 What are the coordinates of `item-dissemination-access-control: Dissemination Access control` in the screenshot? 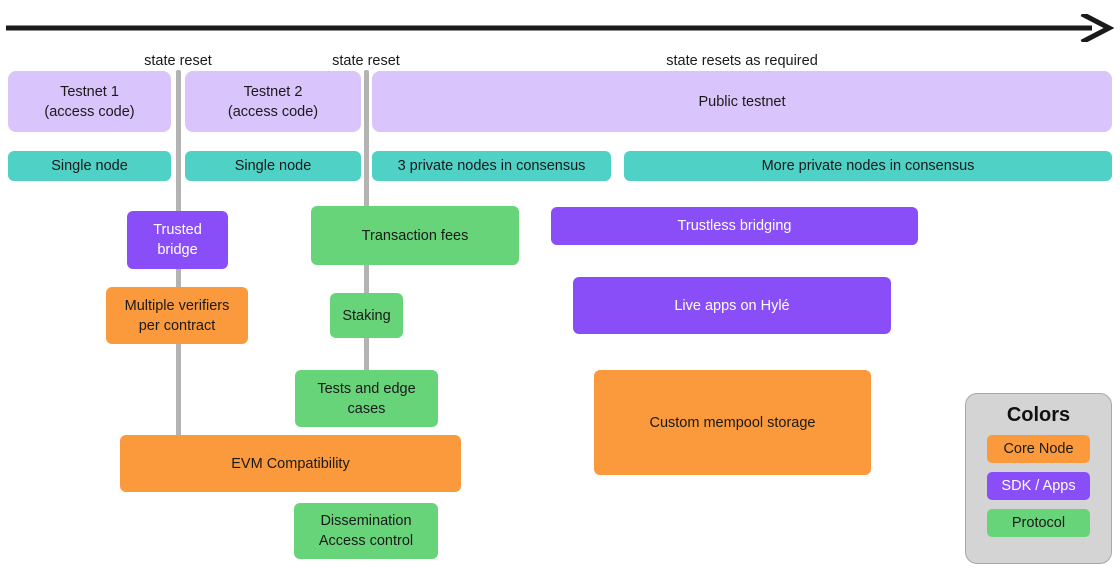 It's located at (366, 531).